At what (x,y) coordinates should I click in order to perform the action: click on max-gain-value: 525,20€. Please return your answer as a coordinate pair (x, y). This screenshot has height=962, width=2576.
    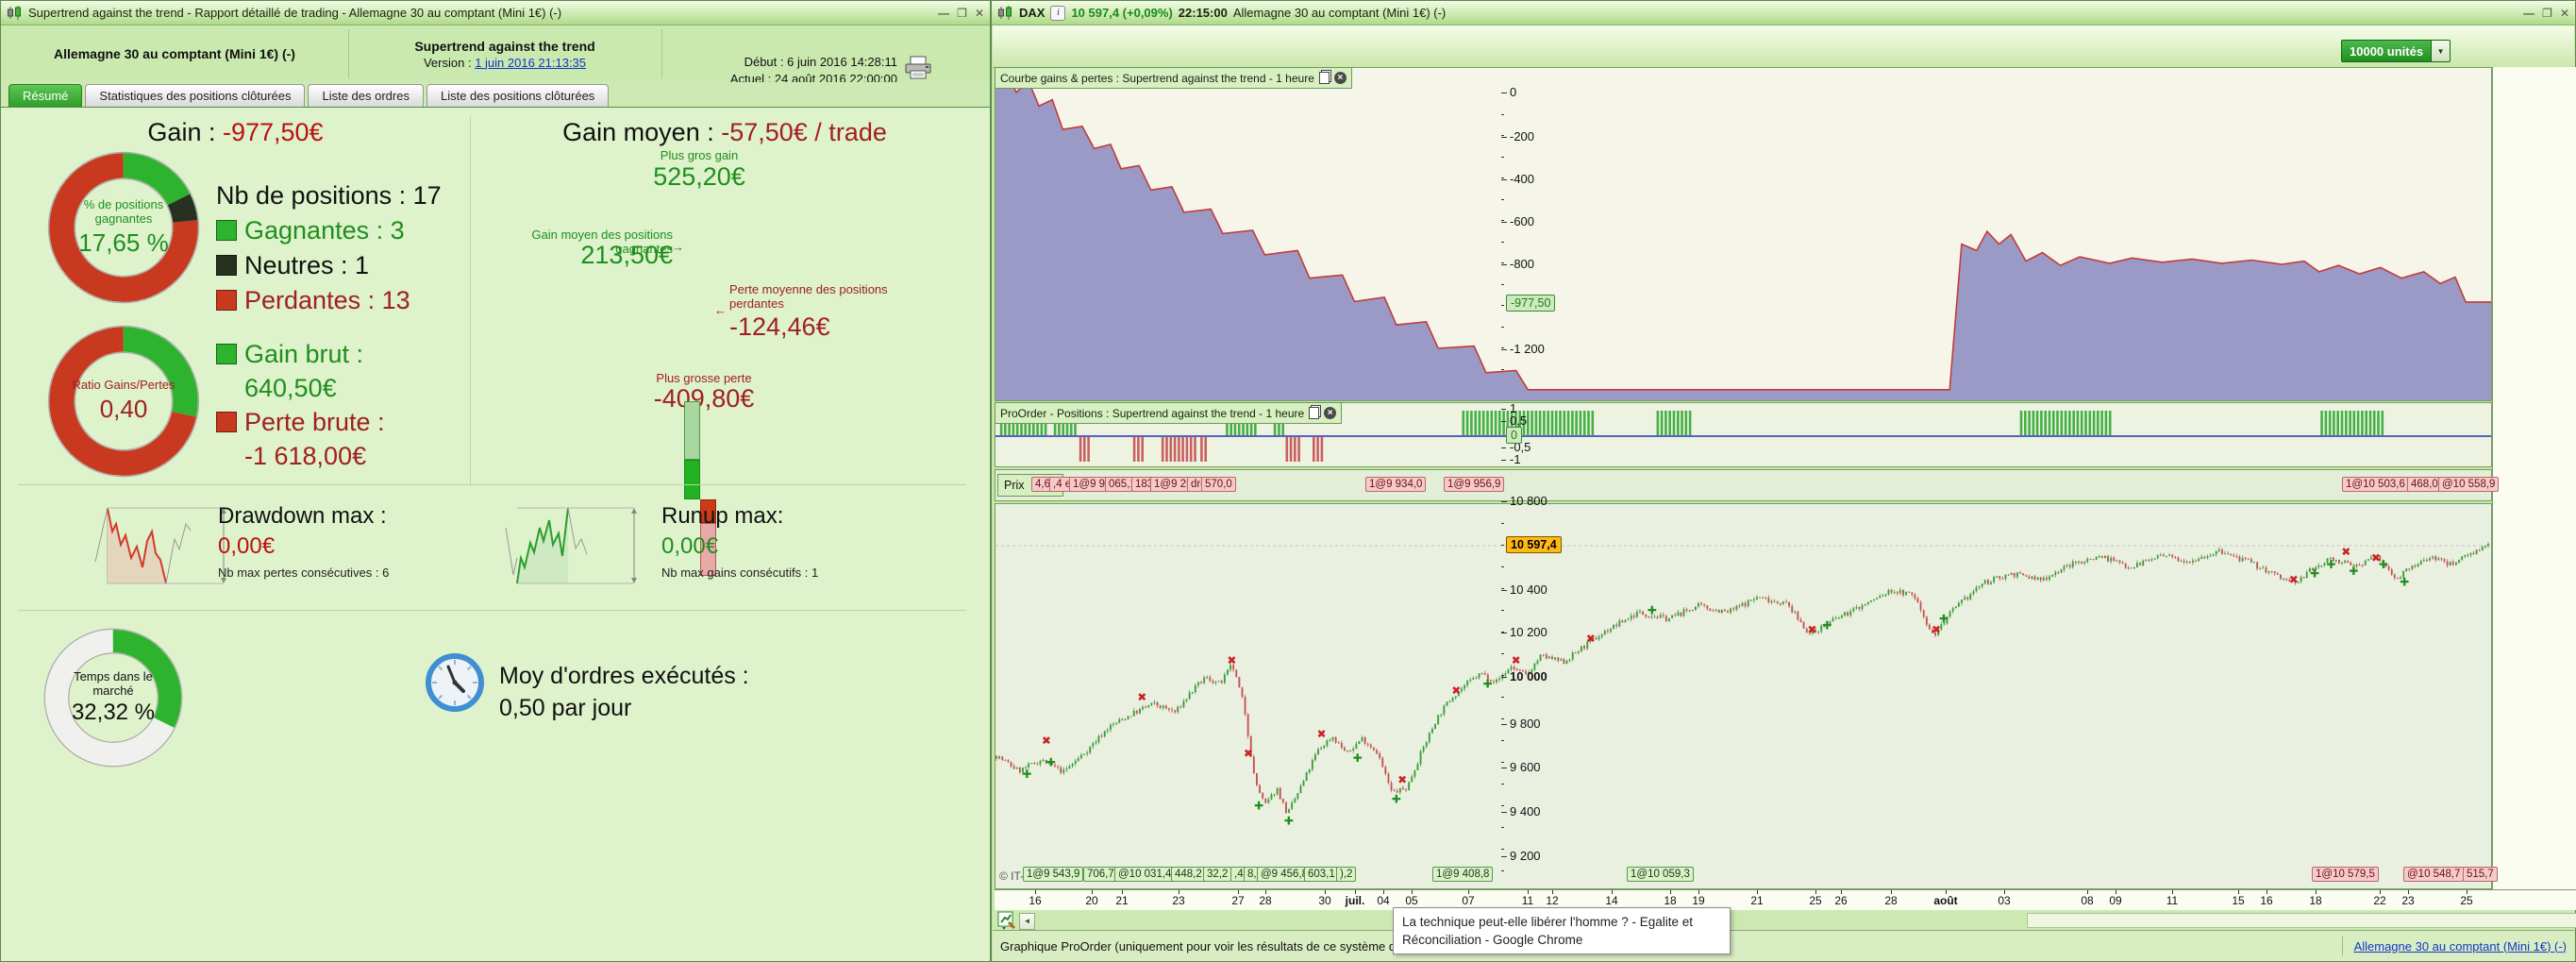
    Looking at the image, I should click on (699, 176).